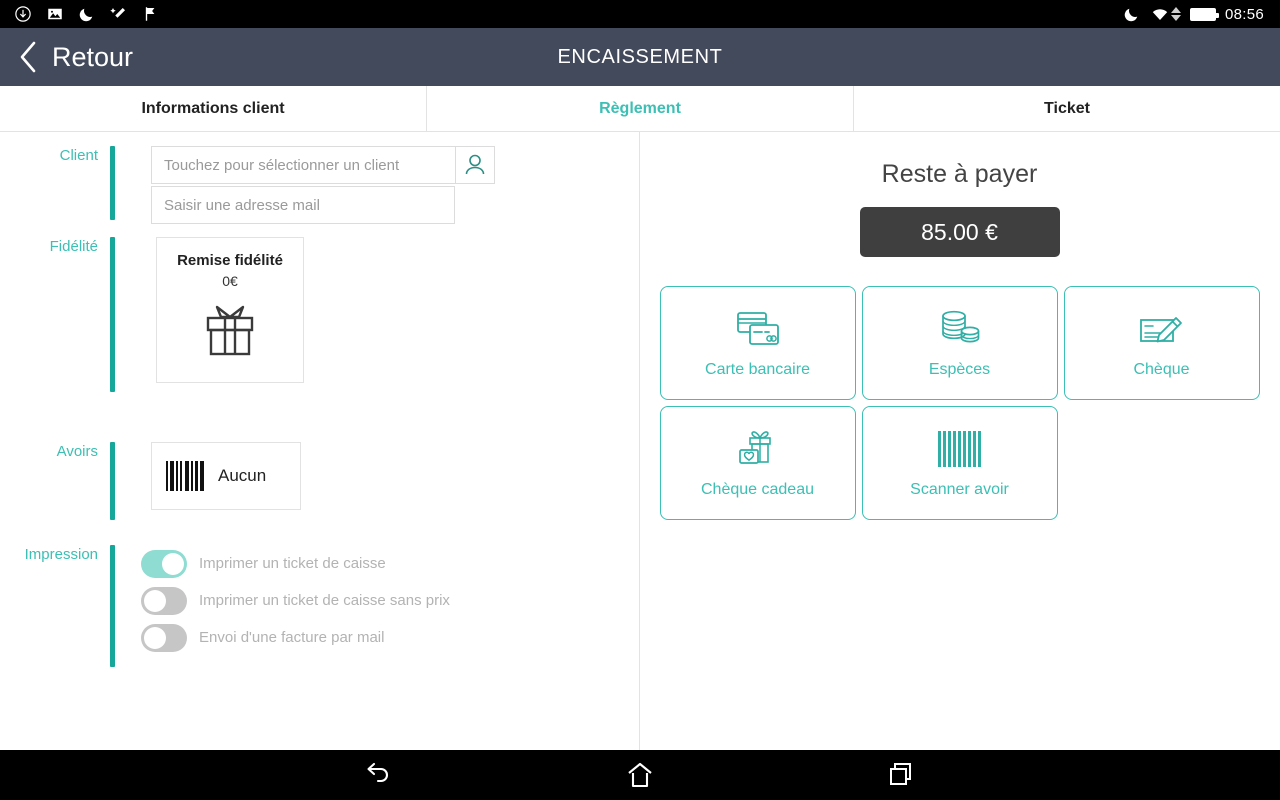 This screenshot has width=1280, height=800. I want to click on coins-icon, so click(960, 329).